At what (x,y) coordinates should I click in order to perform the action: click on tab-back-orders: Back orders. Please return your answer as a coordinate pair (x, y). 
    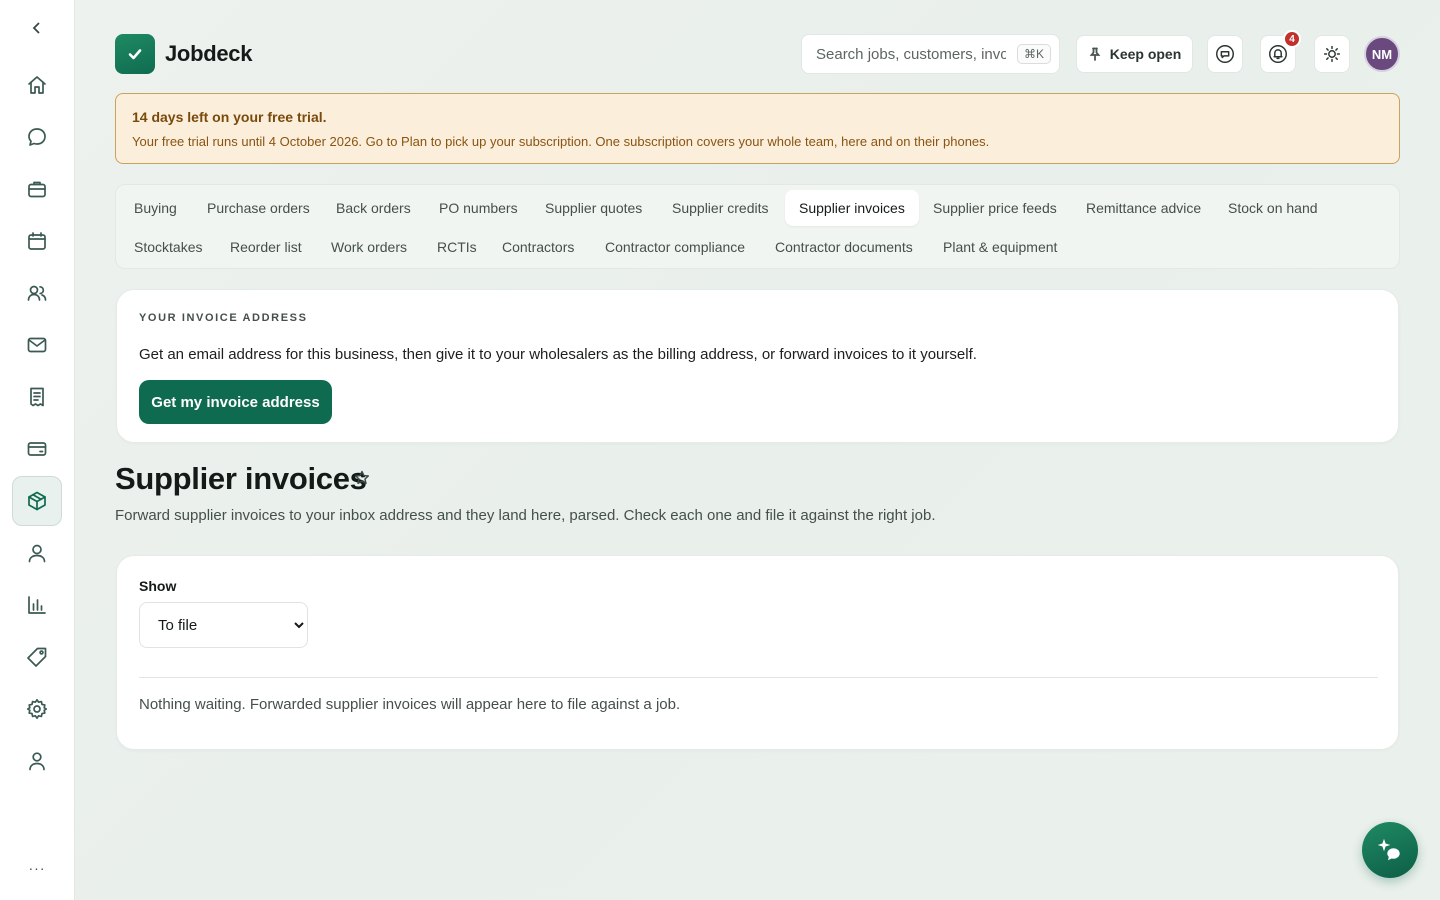
    Looking at the image, I should click on (373, 208).